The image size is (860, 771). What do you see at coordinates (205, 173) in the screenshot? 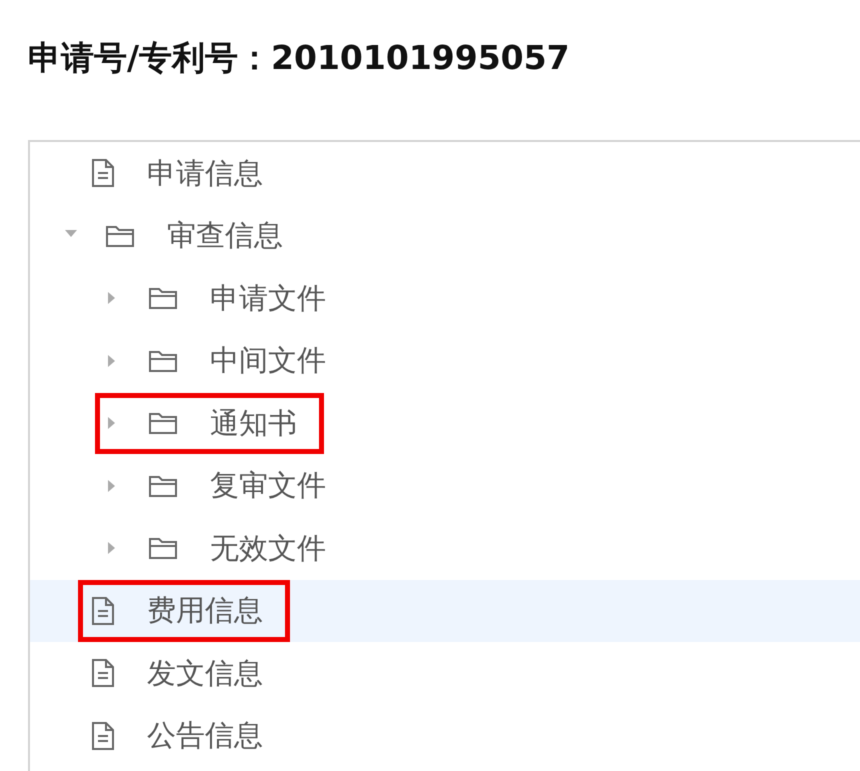
I see `tree-item-label: 申请信息` at bounding box center [205, 173].